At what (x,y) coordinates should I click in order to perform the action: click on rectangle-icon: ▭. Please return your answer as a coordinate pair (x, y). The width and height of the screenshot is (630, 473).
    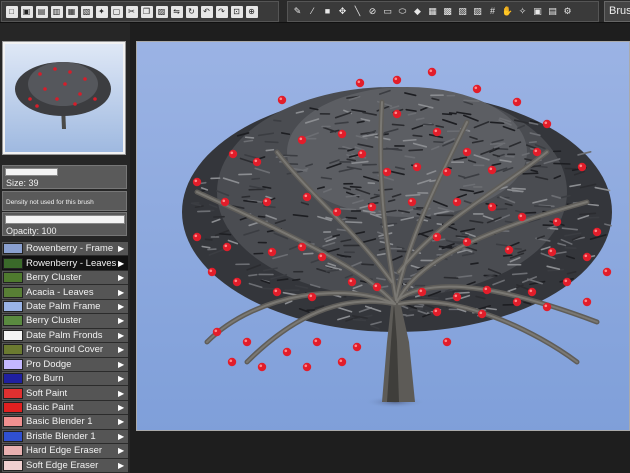
    Looking at the image, I should click on (388, 12).